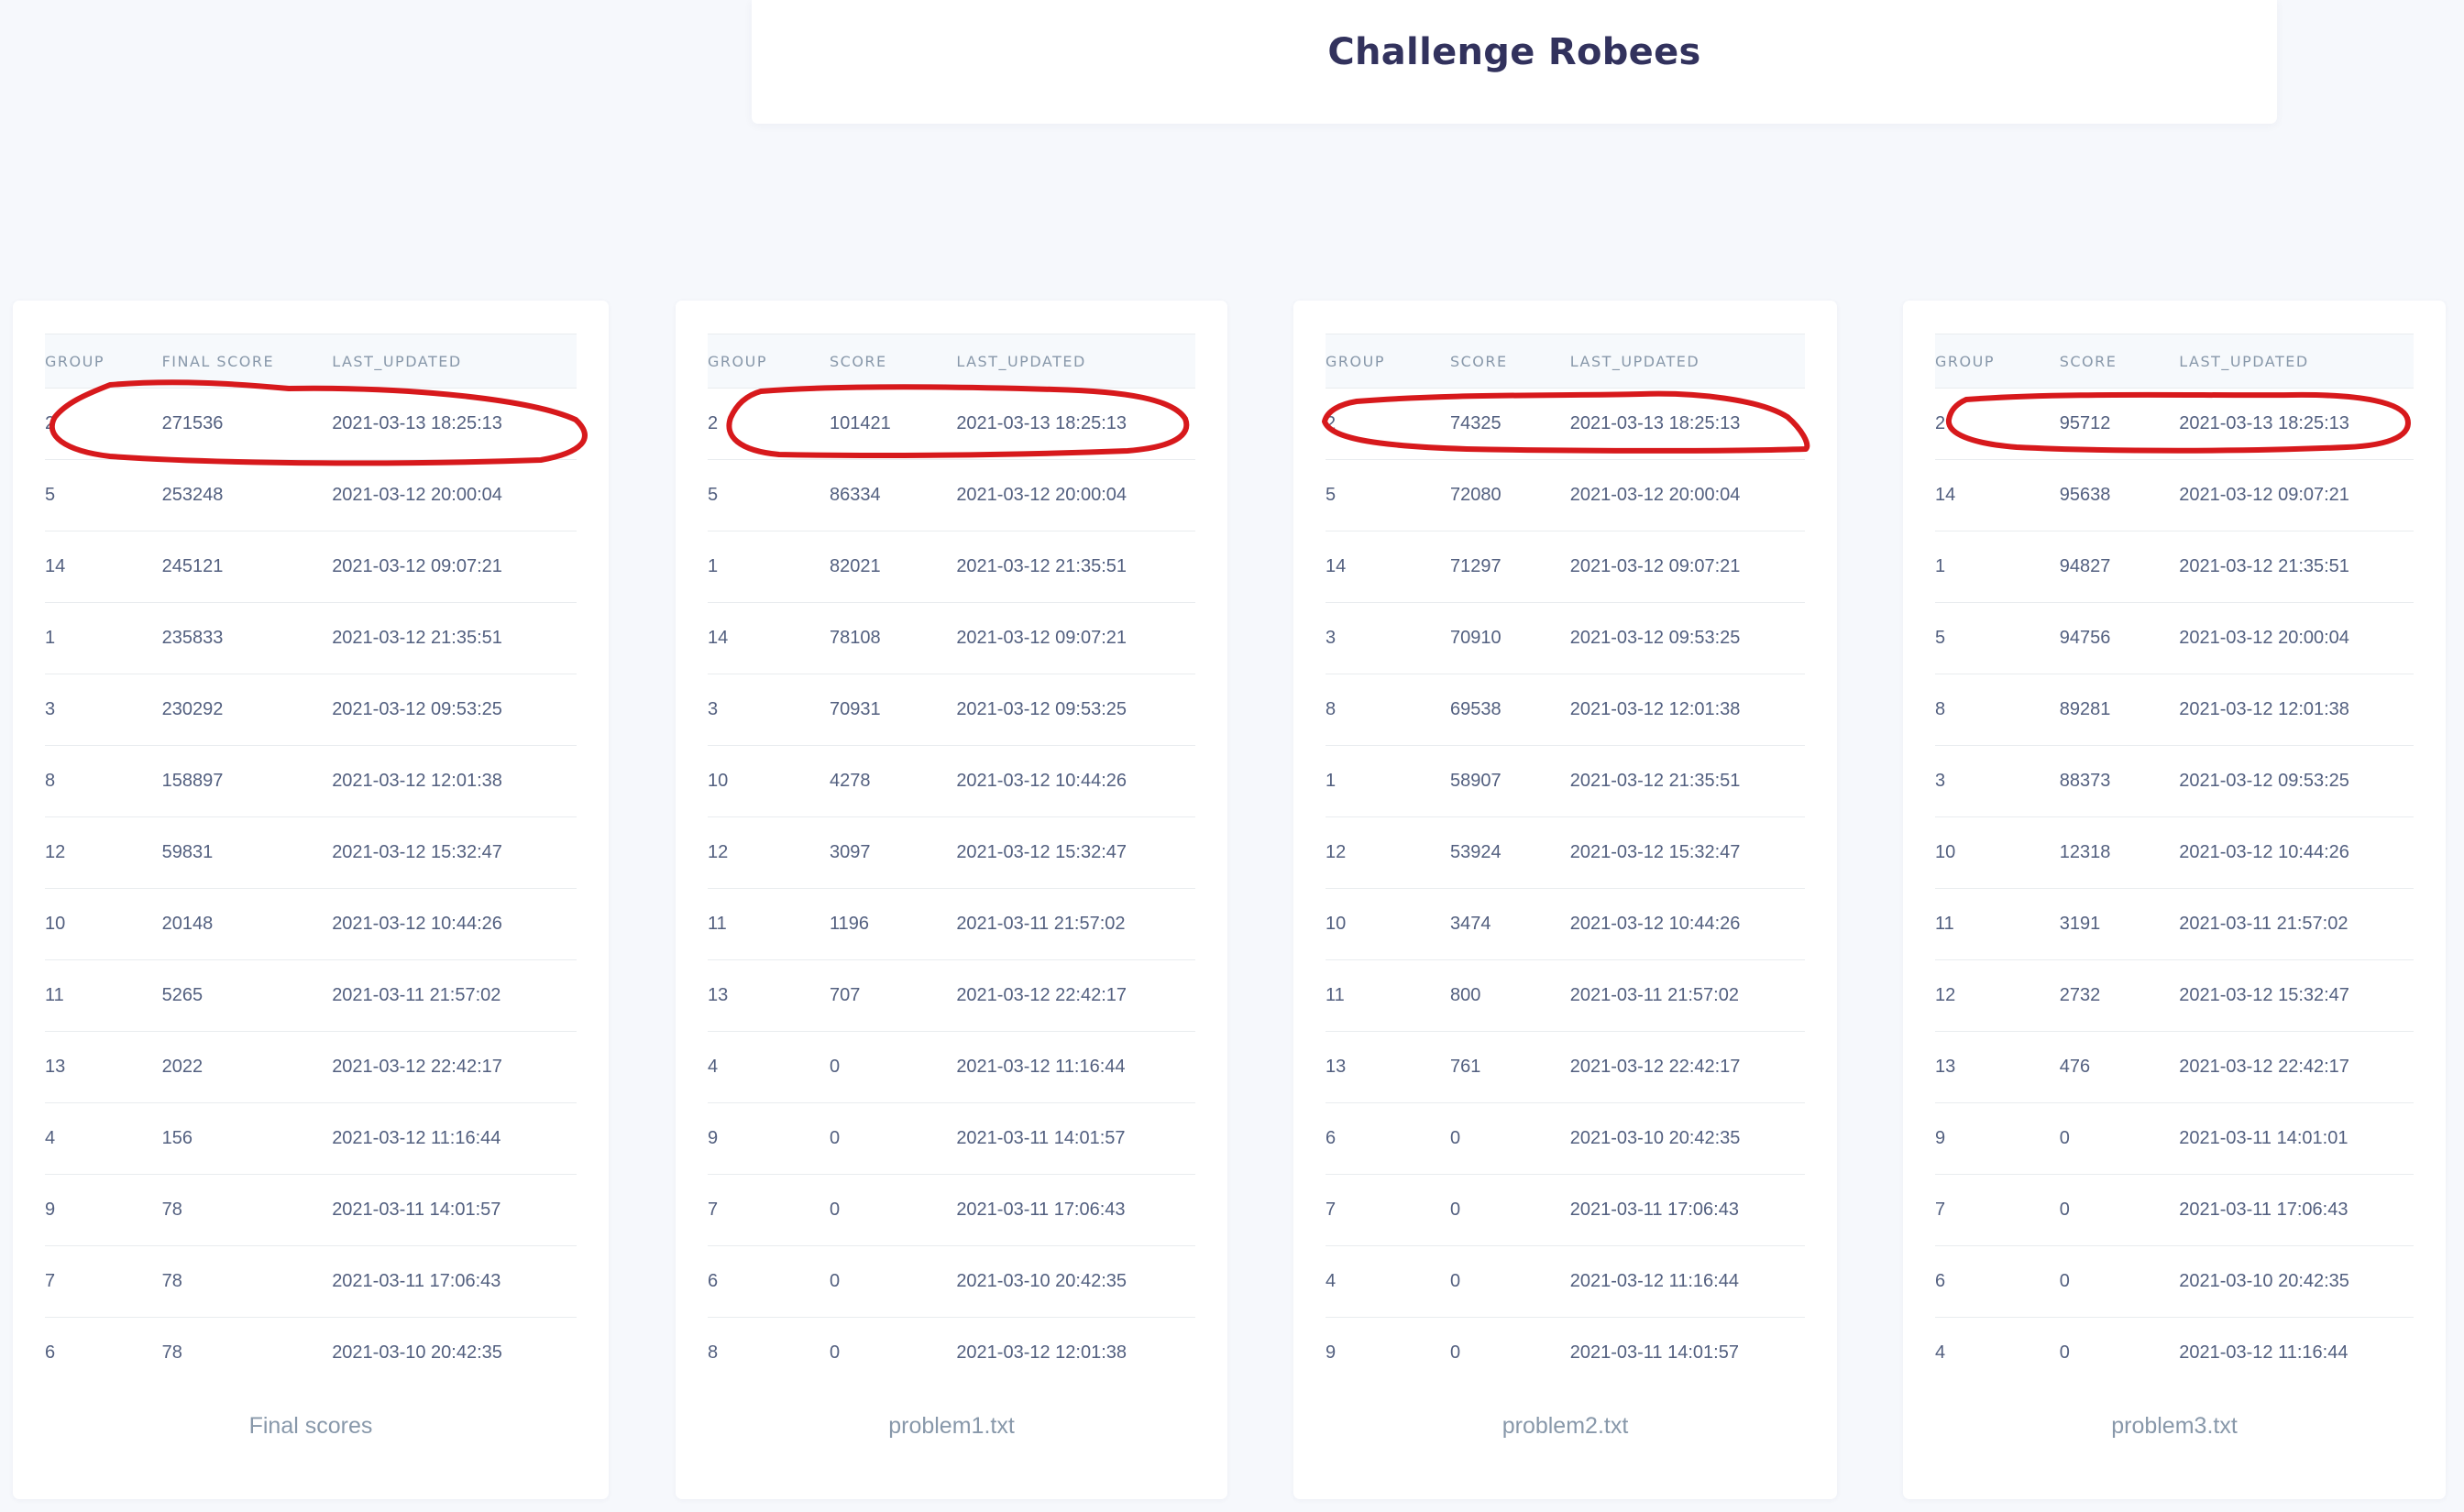 The height and width of the screenshot is (1512, 2464). Describe the element at coordinates (2119, 638) in the screenshot. I see `cell-score: 94756` at that location.